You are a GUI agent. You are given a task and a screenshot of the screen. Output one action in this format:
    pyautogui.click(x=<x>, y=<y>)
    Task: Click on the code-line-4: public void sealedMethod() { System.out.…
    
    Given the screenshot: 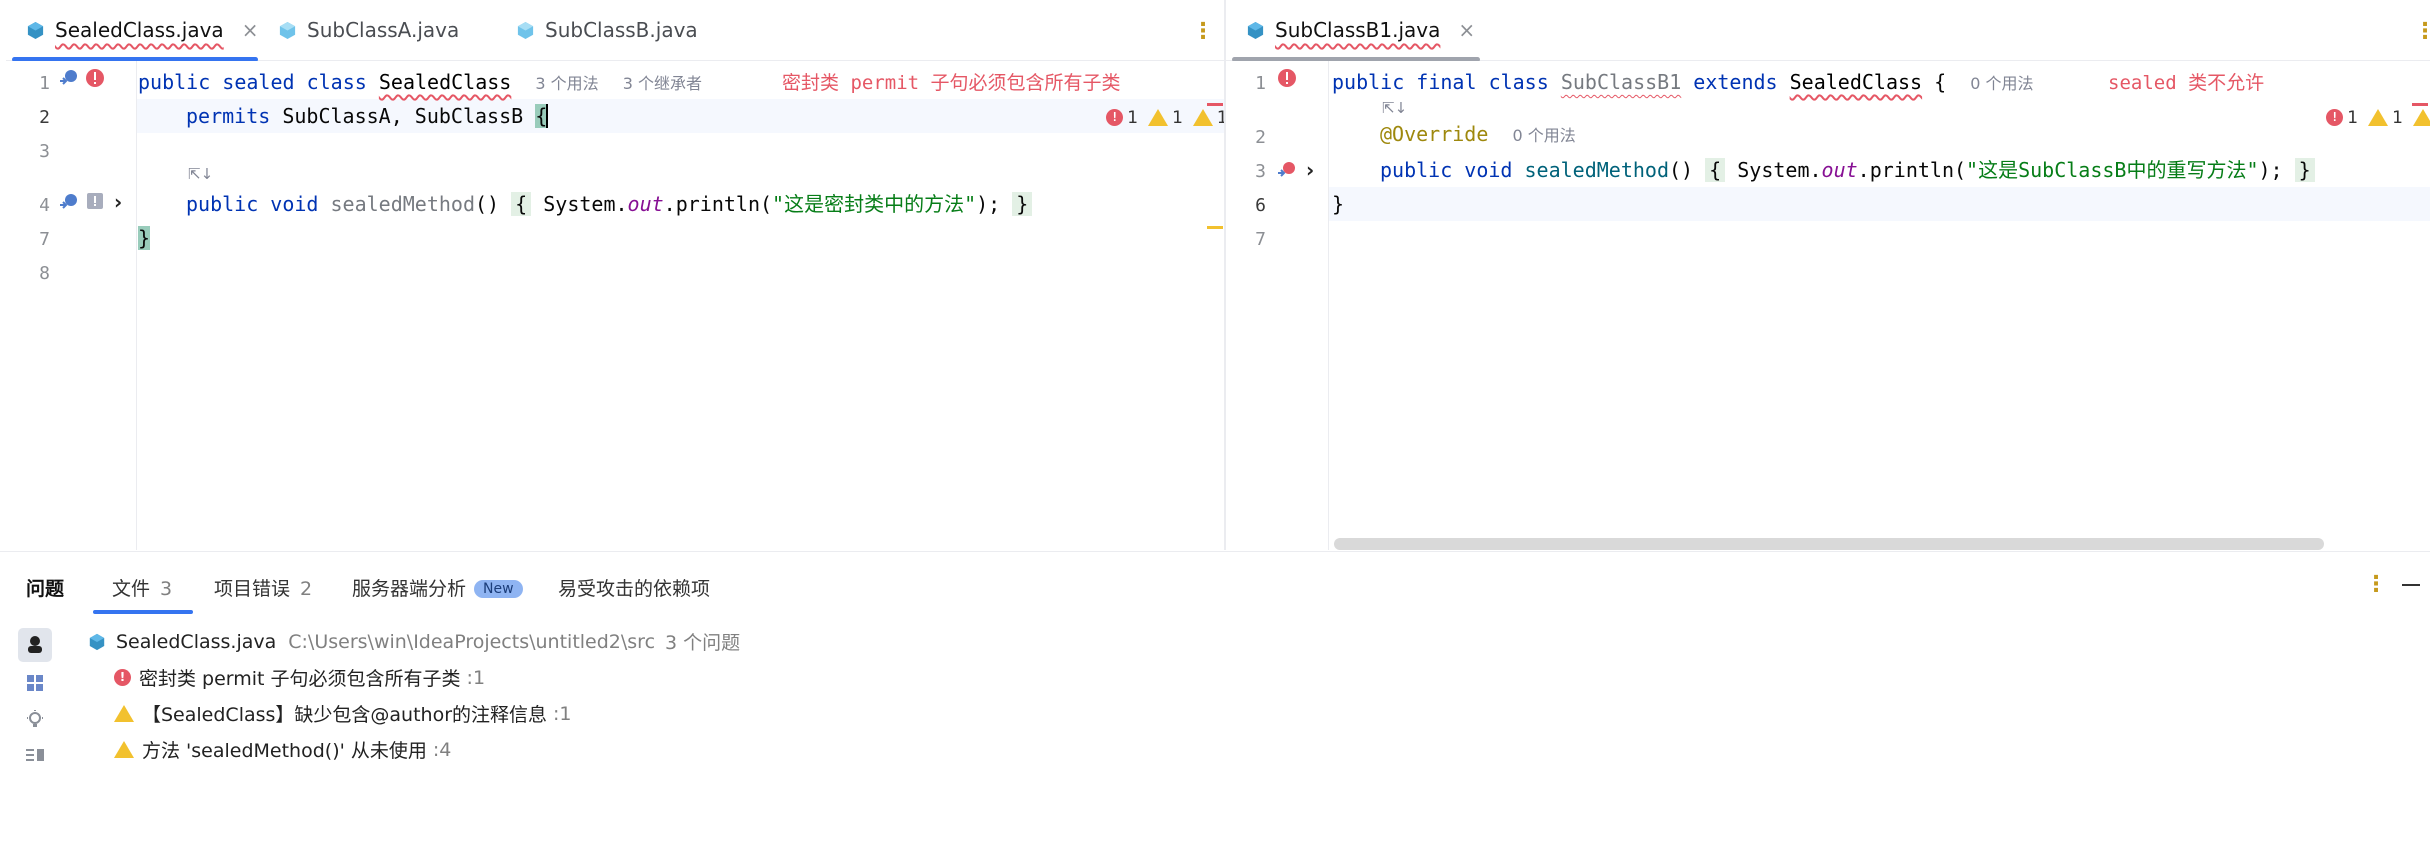 What is the action you would take?
    pyautogui.click(x=609, y=204)
    